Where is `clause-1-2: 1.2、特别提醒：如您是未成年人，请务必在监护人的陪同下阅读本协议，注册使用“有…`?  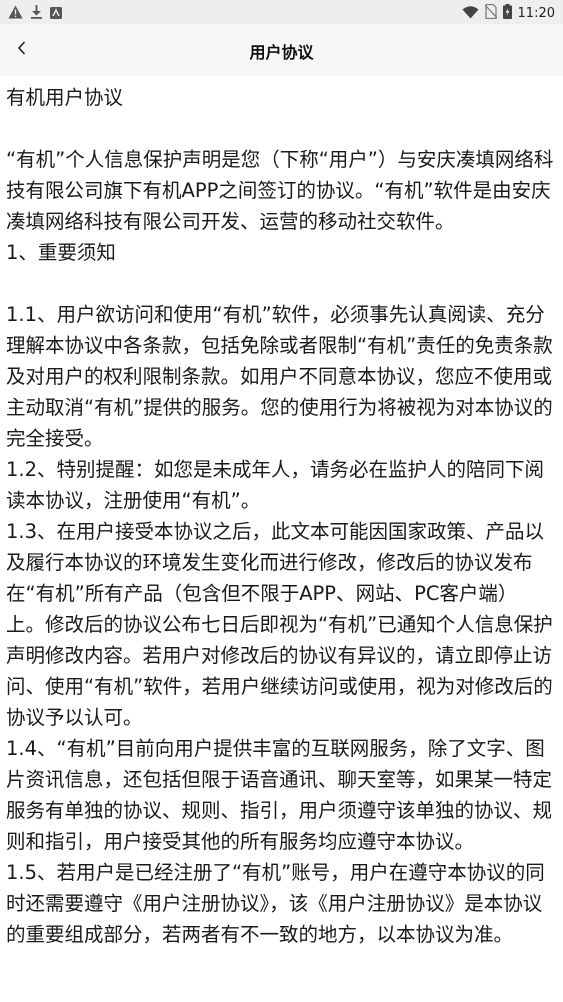
clause-1-2: 1.2、特别提醒：如您是未成年人，请务必在监护人的陪同下阅读本协议，注册使用“有… is located at coordinates (275, 485).